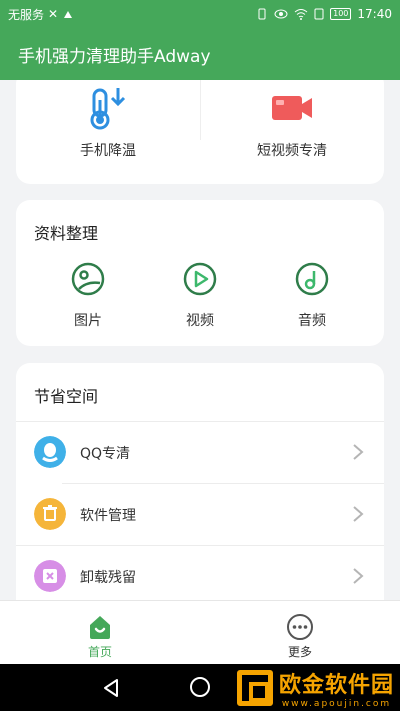 This screenshot has width=400, height=711. Describe the element at coordinates (108, 109) in the screenshot. I see `thermometer-cool-icon` at that location.